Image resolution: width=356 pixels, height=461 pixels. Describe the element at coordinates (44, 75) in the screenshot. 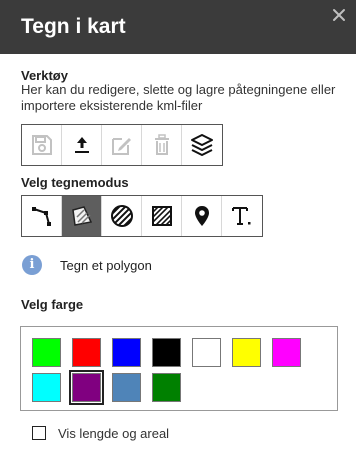

I see `tools-title: Verktøy` at that location.